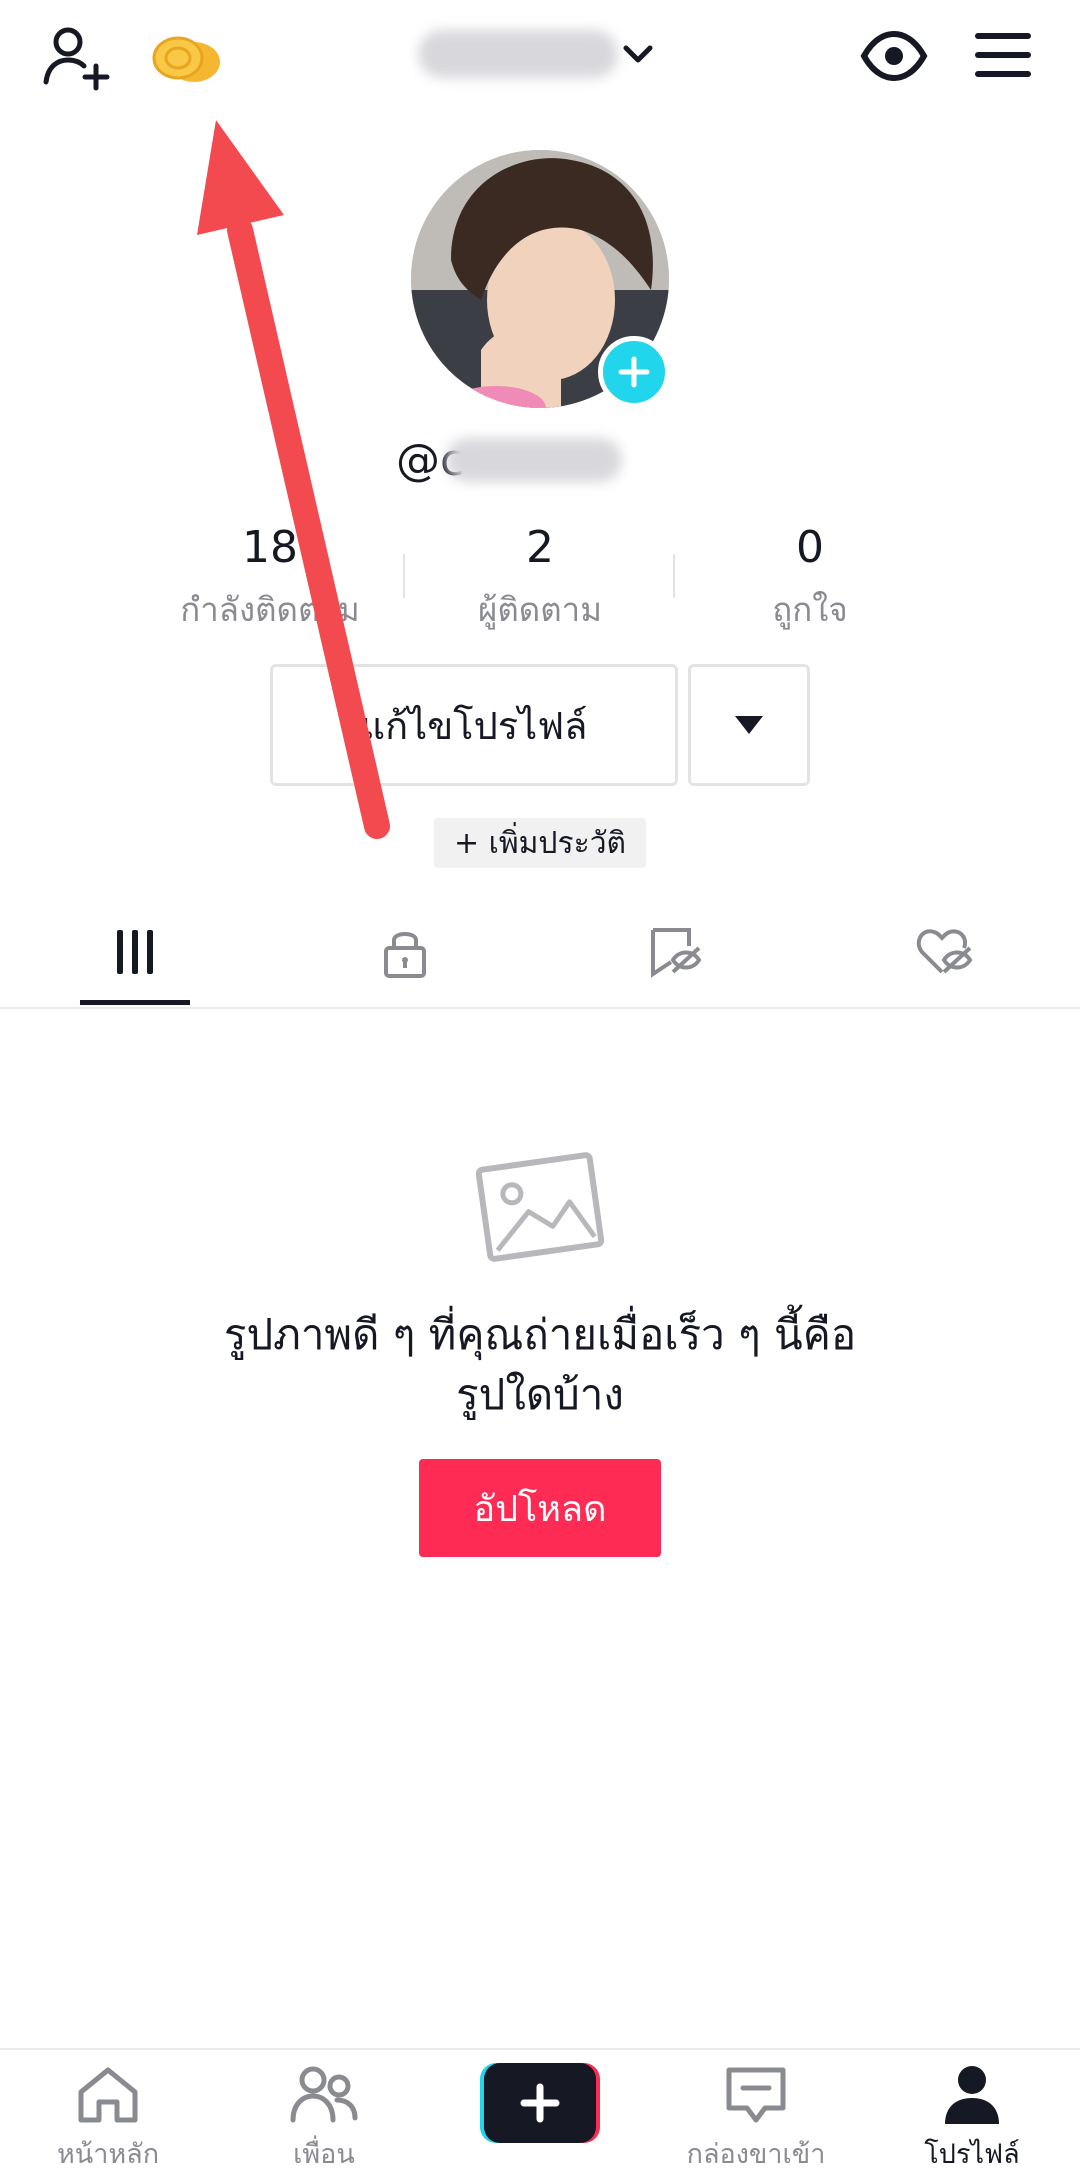  I want to click on nav-inbox: กล่องขาเข้า, so click(756, 2119).